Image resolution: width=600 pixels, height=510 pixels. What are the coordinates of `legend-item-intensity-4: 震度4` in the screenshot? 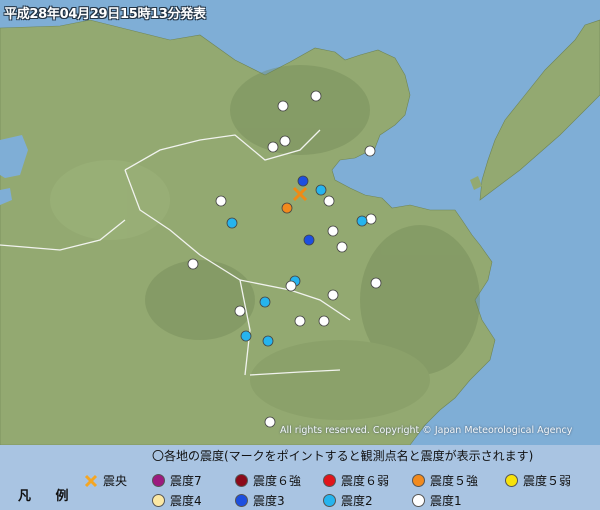 It's located at (177, 500).